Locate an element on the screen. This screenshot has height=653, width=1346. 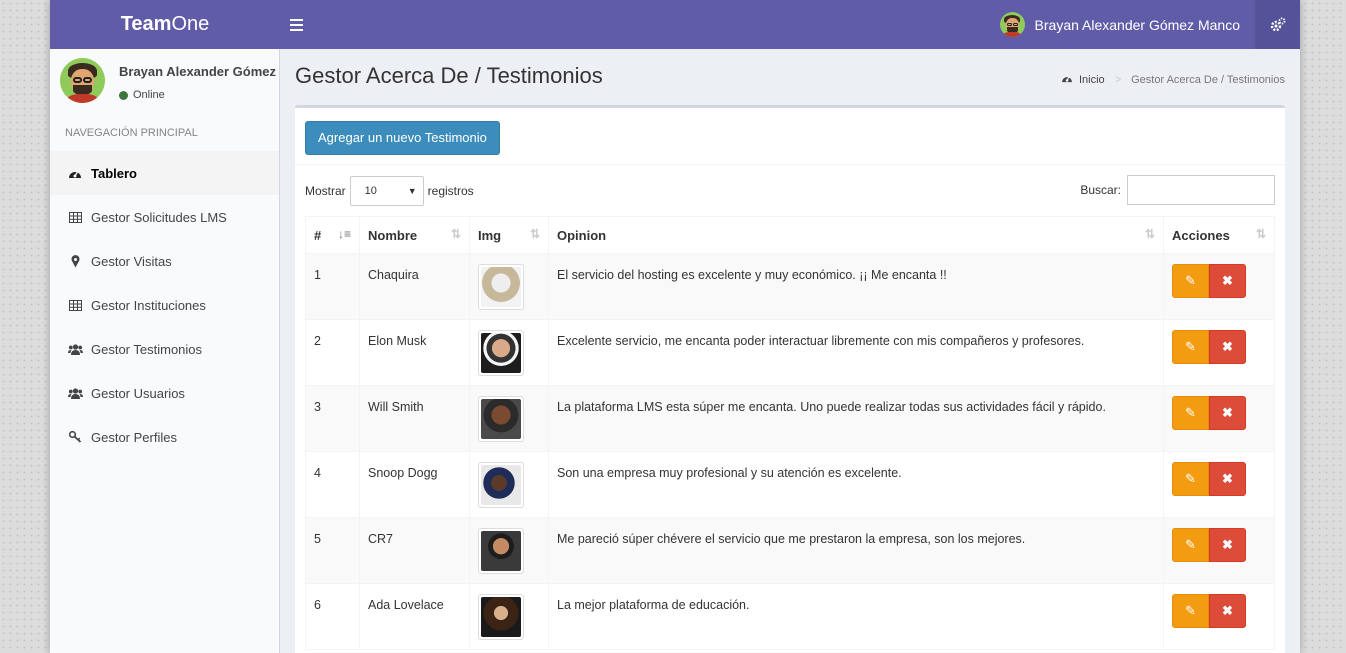
row-name: Will Smith is located at coordinates (414, 418).